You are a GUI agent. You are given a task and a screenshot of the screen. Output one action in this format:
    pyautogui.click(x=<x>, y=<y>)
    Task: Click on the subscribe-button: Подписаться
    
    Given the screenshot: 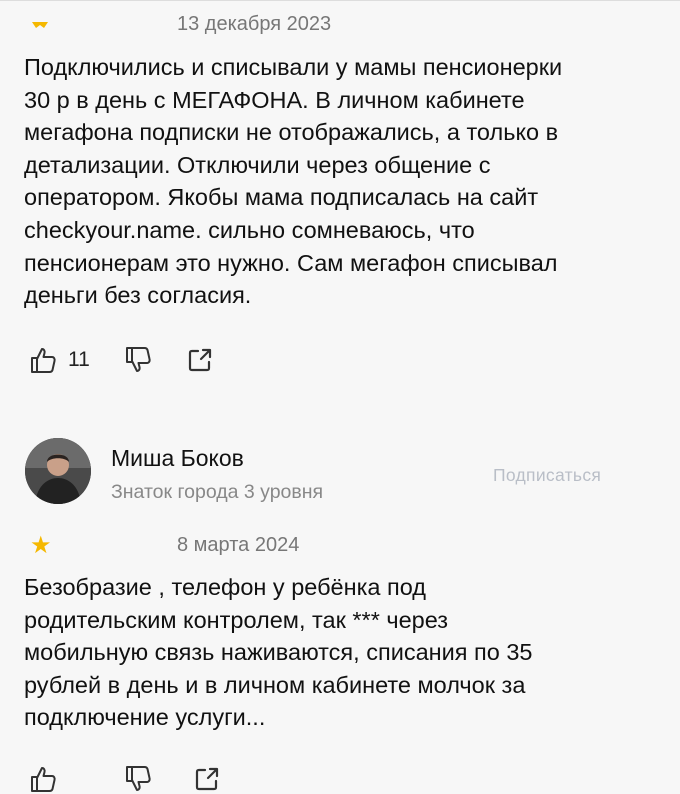 What is the action you would take?
    pyautogui.click(x=547, y=475)
    